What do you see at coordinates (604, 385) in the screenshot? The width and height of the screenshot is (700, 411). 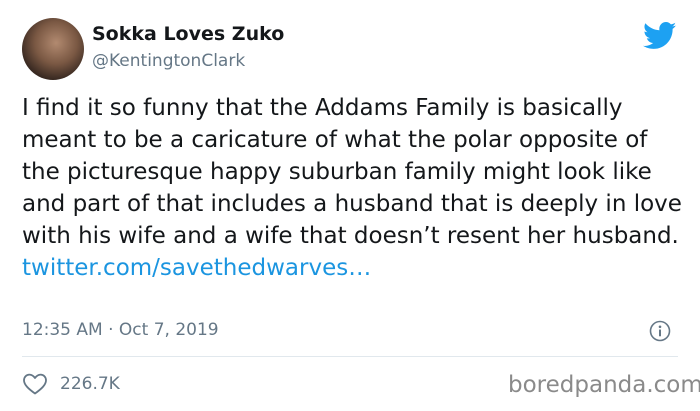 I see `watermark: boredpanda.com` at bounding box center [604, 385].